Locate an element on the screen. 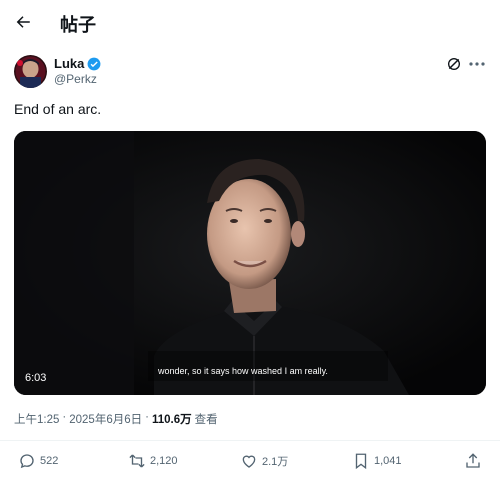 The image size is (500, 486). post-time: 上午1:25 is located at coordinates (36, 419).